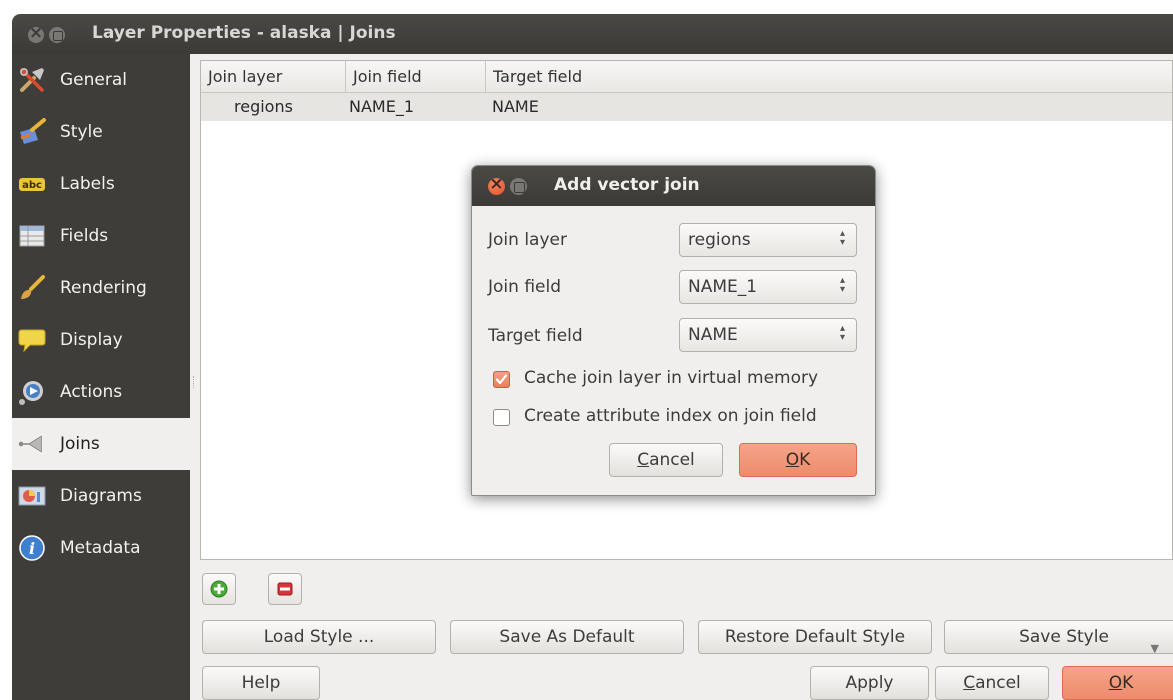 This screenshot has width=1173, height=700. Describe the element at coordinates (670, 416) in the screenshot. I see `create-attribute-index-label: Create attribute index on join field` at that location.